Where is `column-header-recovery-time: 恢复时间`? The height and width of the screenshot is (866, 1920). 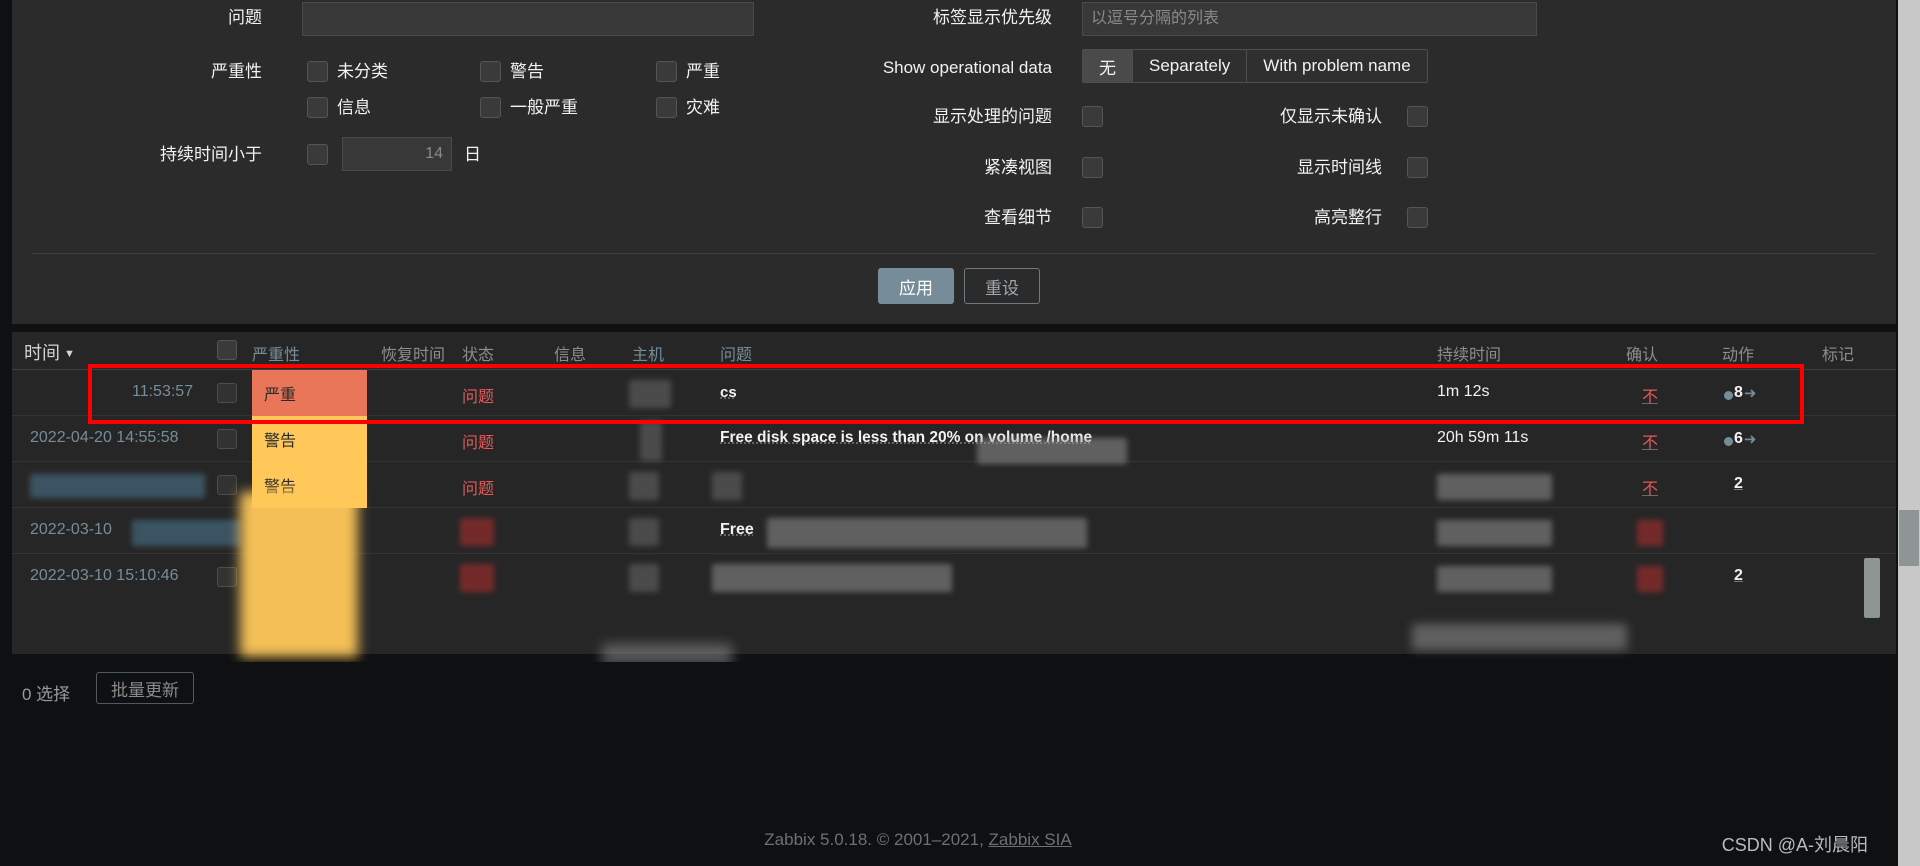
column-header-recovery-time: 恢复时间 is located at coordinates (413, 355).